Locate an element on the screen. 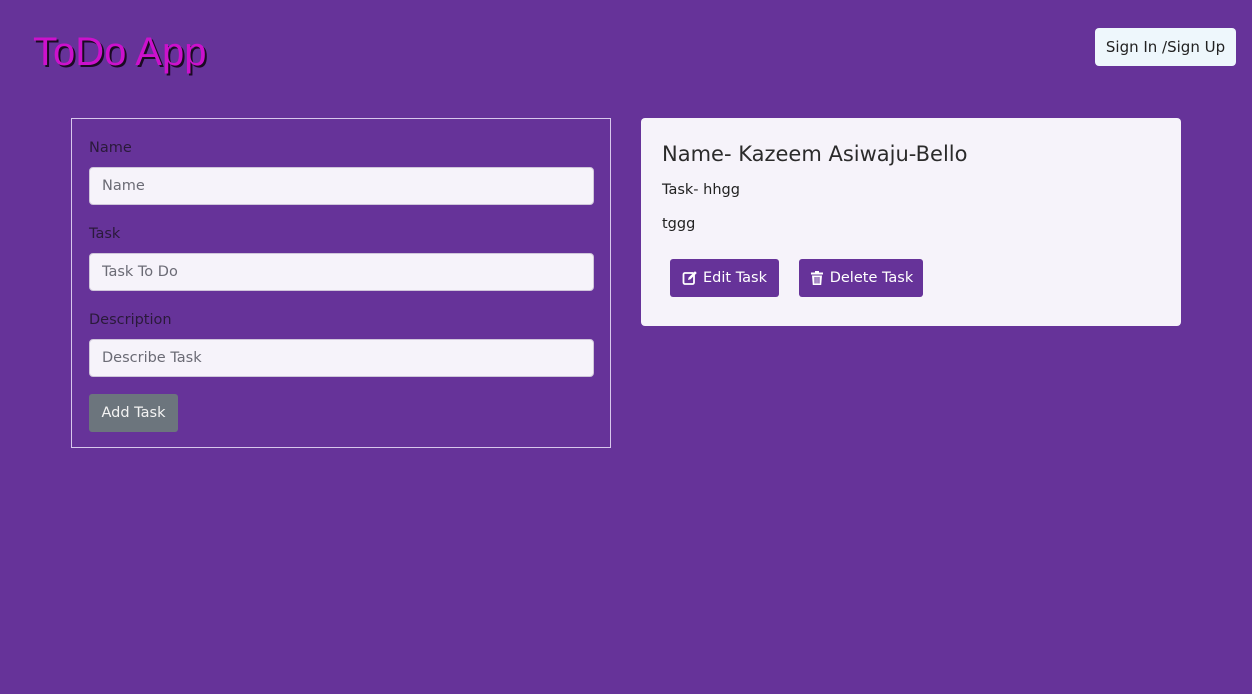 This screenshot has height=694, width=1252. trash-icon is located at coordinates (817, 278).